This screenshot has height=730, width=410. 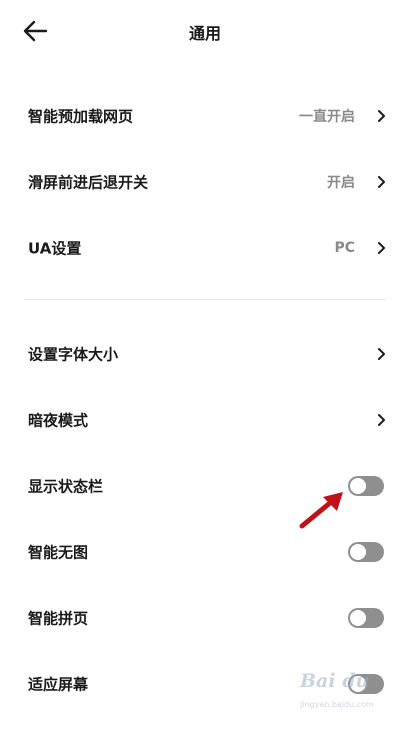 I want to click on section-divider, so click(x=205, y=299).